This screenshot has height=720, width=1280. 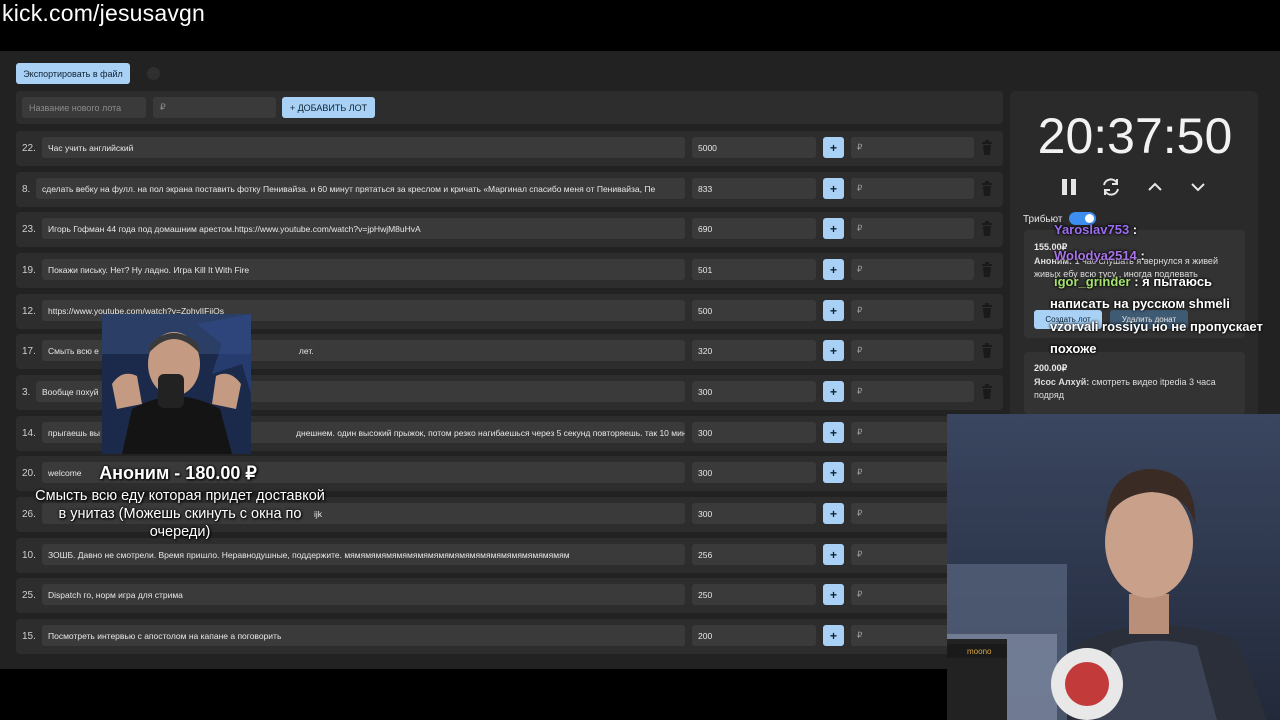 I want to click on chat-message: Wolodya2514 :, so click(x=1099, y=255).